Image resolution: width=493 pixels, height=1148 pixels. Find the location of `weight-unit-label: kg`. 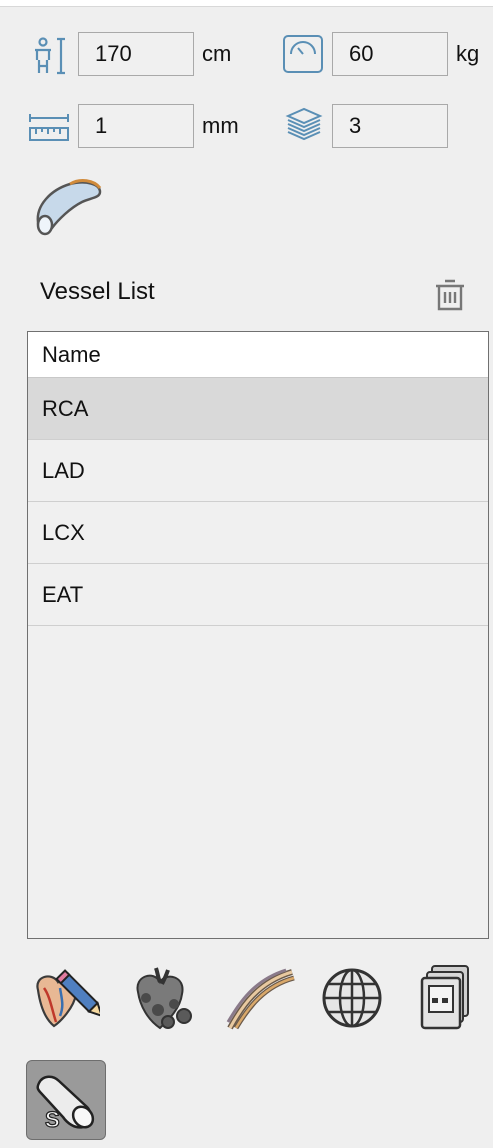

weight-unit-label: kg is located at coordinates (468, 53).